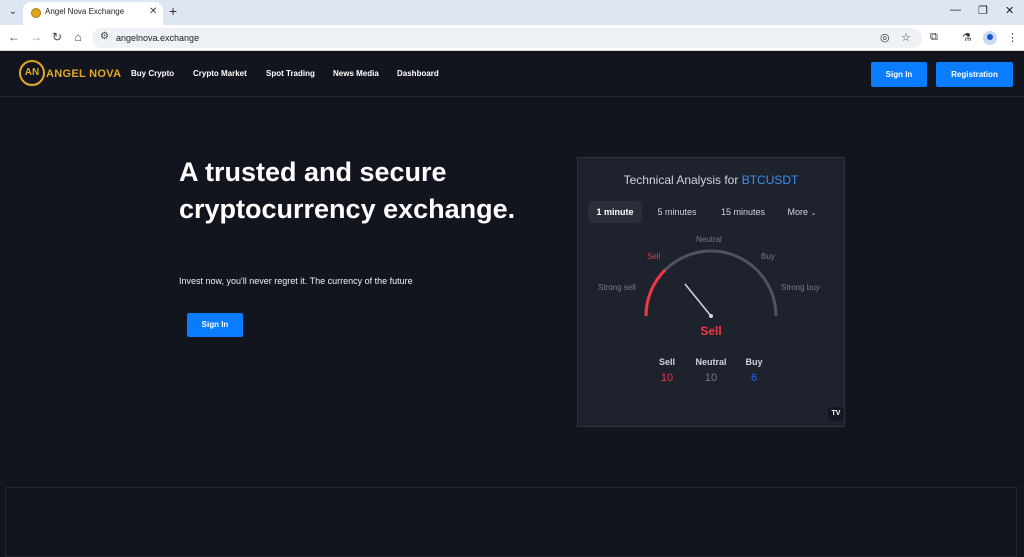 This screenshot has height=557, width=1024. What do you see at coordinates (754, 378) in the screenshot?
I see `buy-count-value: 6` at bounding box center [754, 378].